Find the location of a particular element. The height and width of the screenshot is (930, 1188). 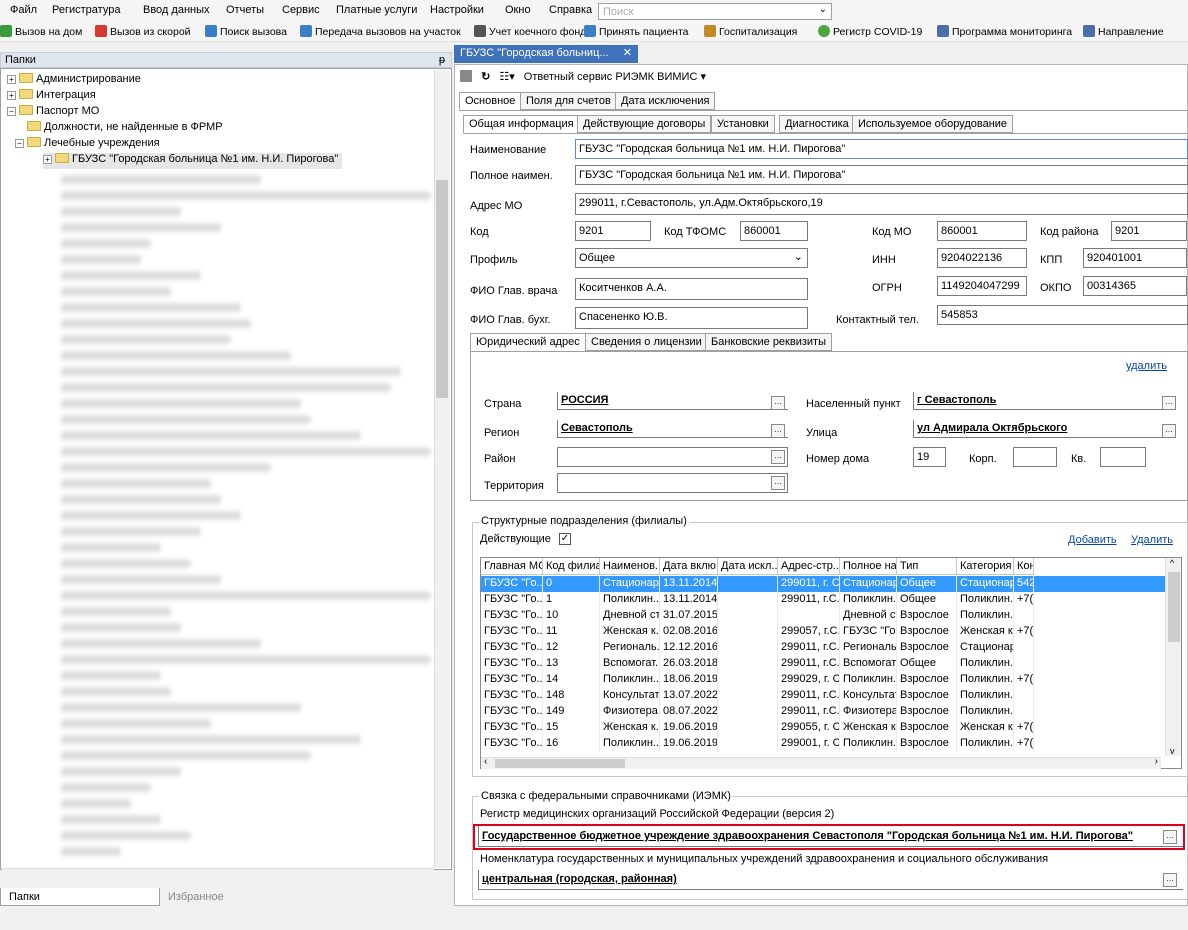

refresh-icon: ↻ is located at coordinates (485, 76).